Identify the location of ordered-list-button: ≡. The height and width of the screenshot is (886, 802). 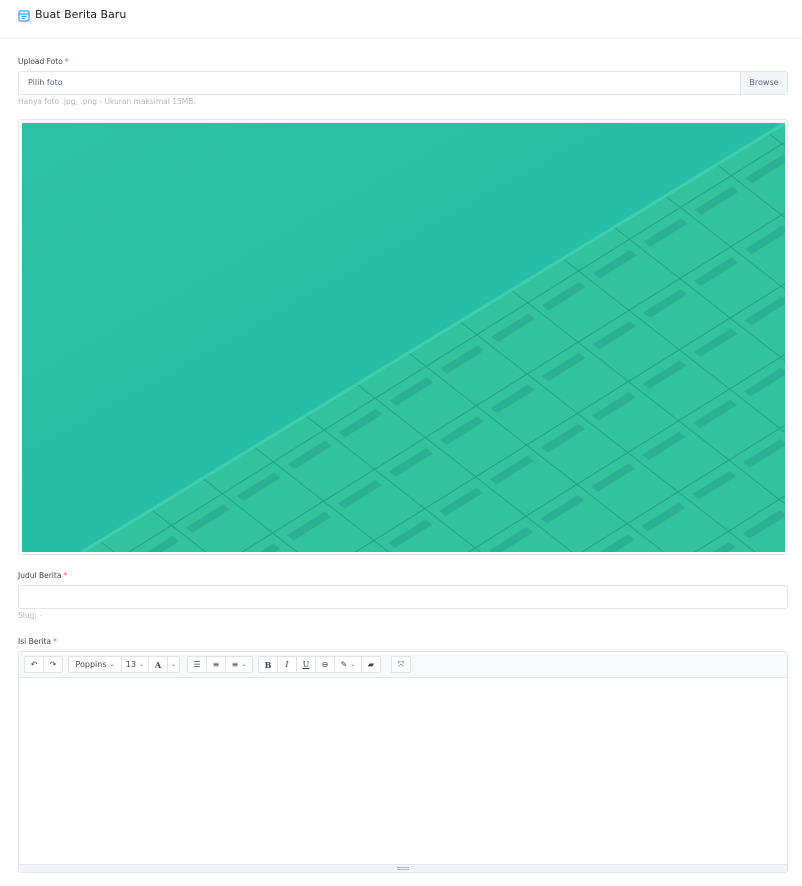
(216, 664).